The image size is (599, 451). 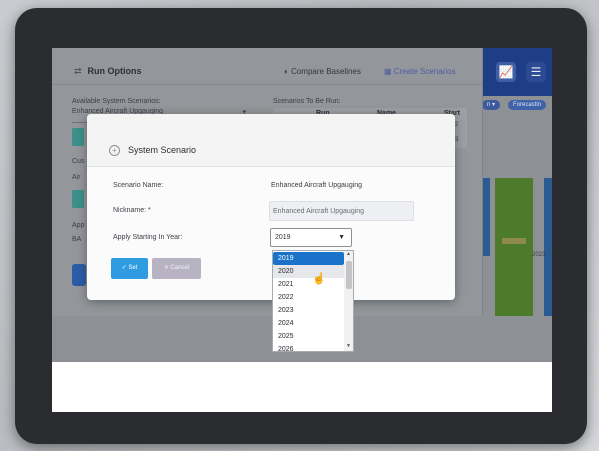 What do you see at coordinates (326, 71) in the screenshot?
I see `compare-baselines-text: Compare Baselines` at bounding box center [326, 71].